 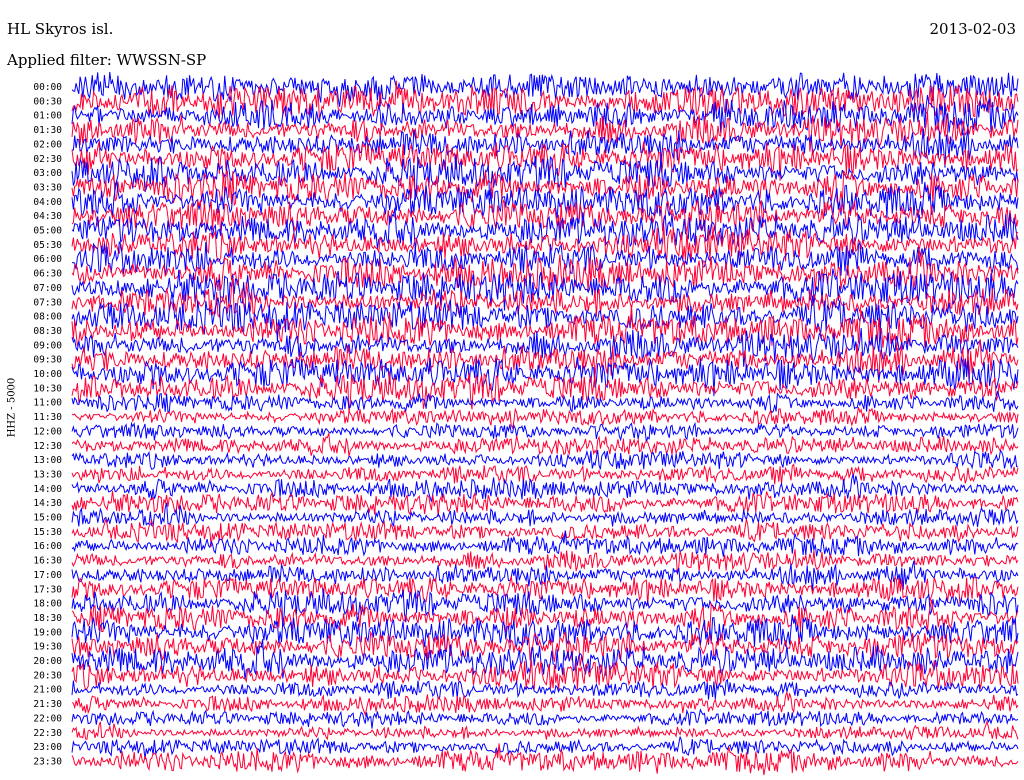 I want to click on row-time-label: 08:00, so click(x=47, y=317).